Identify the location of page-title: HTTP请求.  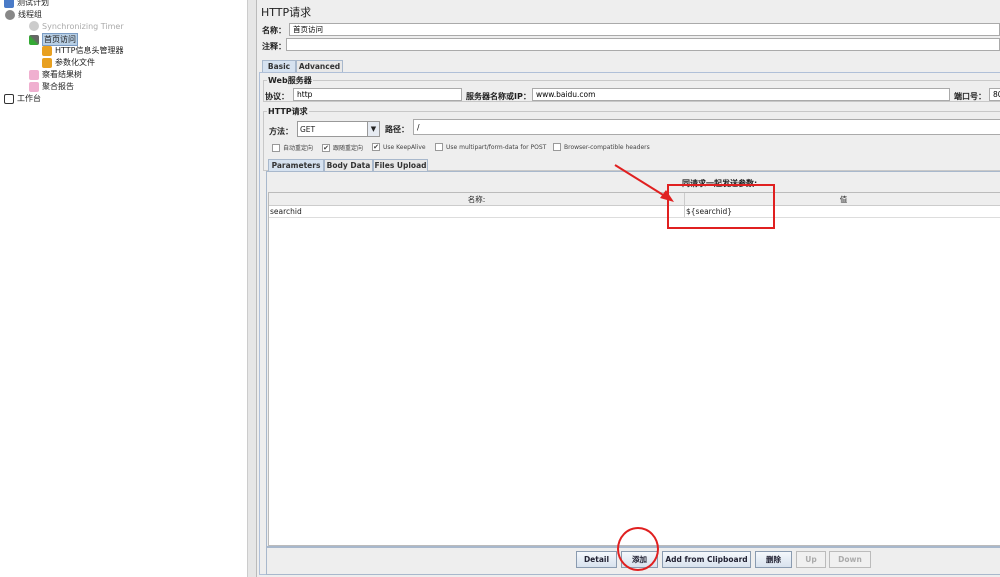
(286, 12).